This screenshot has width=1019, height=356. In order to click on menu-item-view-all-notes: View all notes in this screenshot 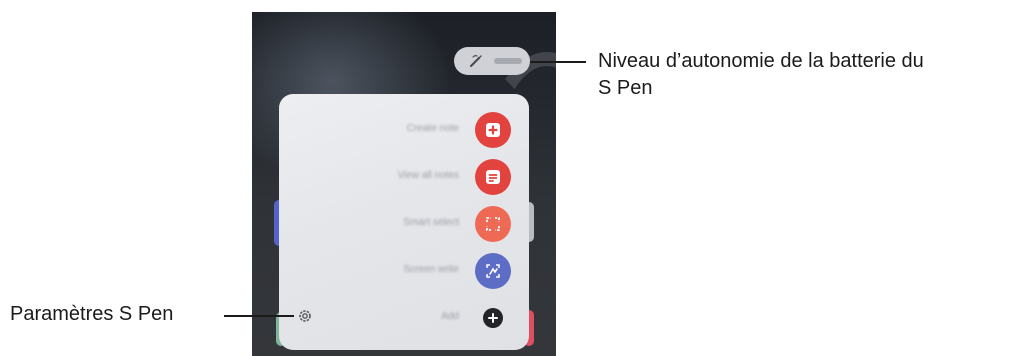, I will do `click(404, 177)`.